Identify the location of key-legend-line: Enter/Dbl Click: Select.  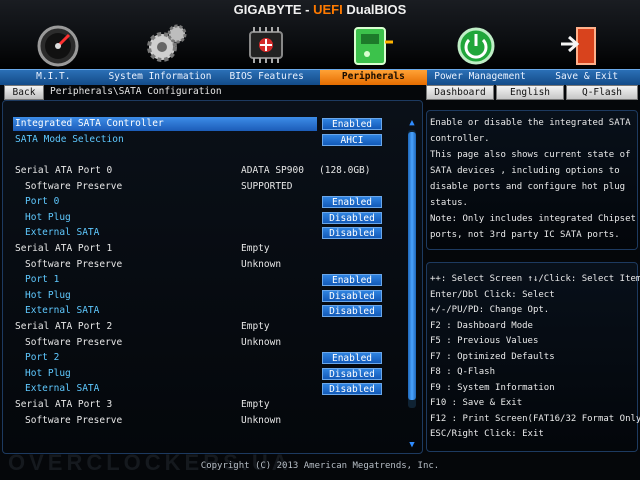
(492, 295).